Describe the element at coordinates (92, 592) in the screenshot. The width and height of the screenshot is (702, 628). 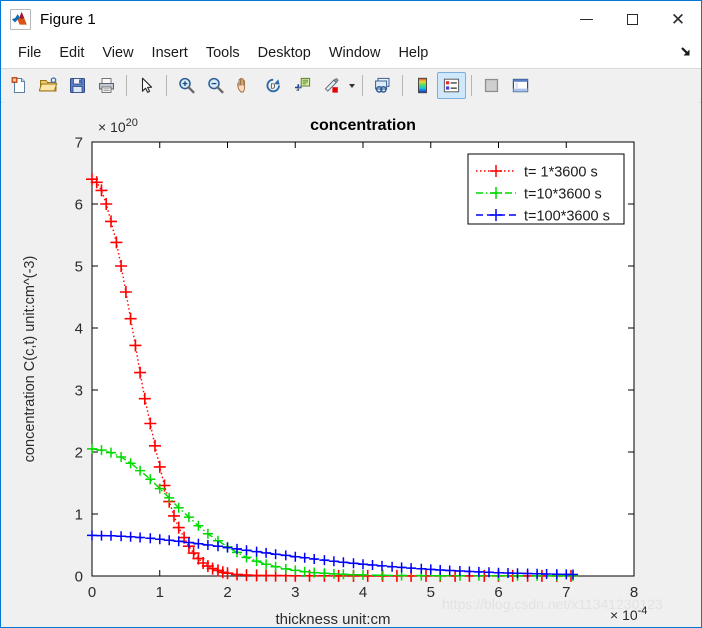
I see `x-tick-label: 0` at that location.